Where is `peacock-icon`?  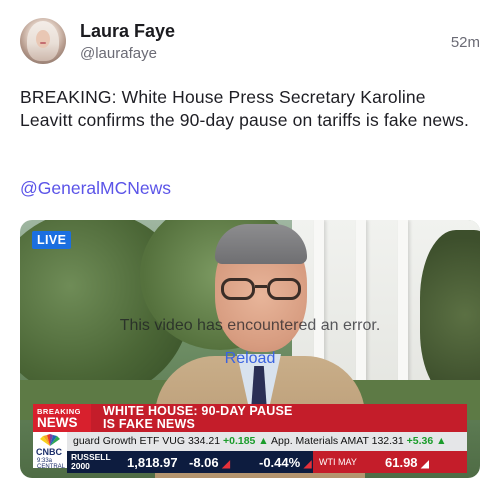 peacock-icon is located at coordinates (50, 440).